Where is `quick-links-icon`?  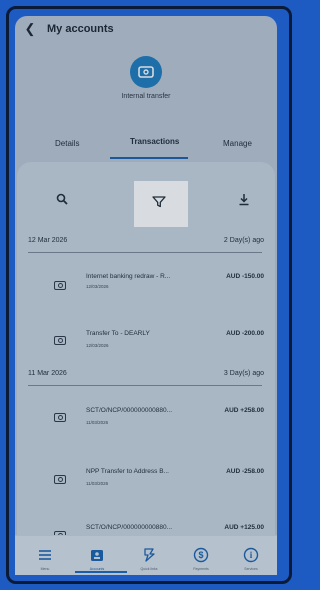 quick-links-icon is located at coordinates (149, 555).